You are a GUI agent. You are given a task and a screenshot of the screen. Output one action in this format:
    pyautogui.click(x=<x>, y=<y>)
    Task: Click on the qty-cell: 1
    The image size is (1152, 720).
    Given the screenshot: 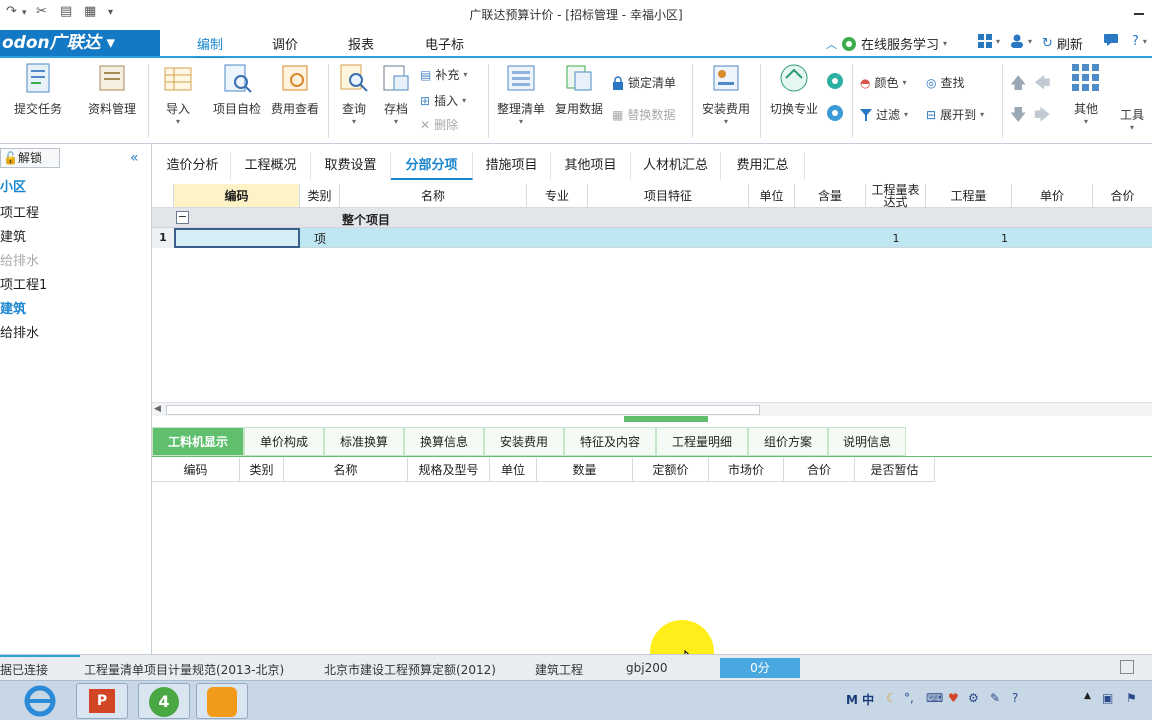 What is the action you would take?
    pyautogui.click(x=967, y=238)
    